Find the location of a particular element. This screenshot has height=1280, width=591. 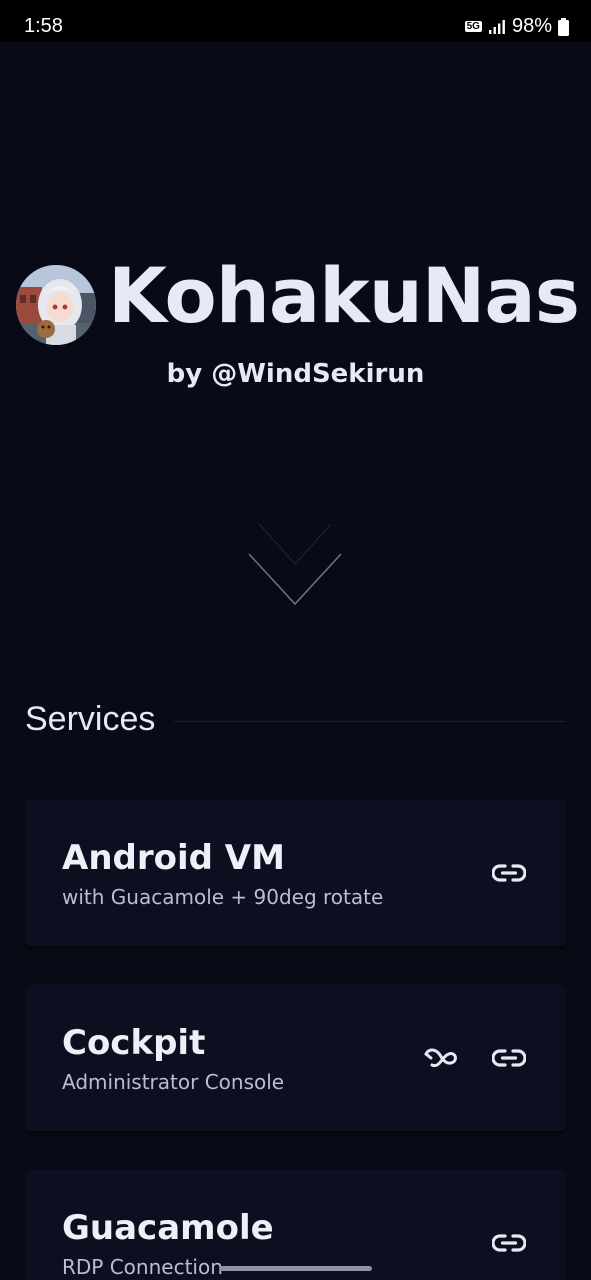

service-card-guacamole: Guacamole RDP Connection is located at coordinates (295, 1225).